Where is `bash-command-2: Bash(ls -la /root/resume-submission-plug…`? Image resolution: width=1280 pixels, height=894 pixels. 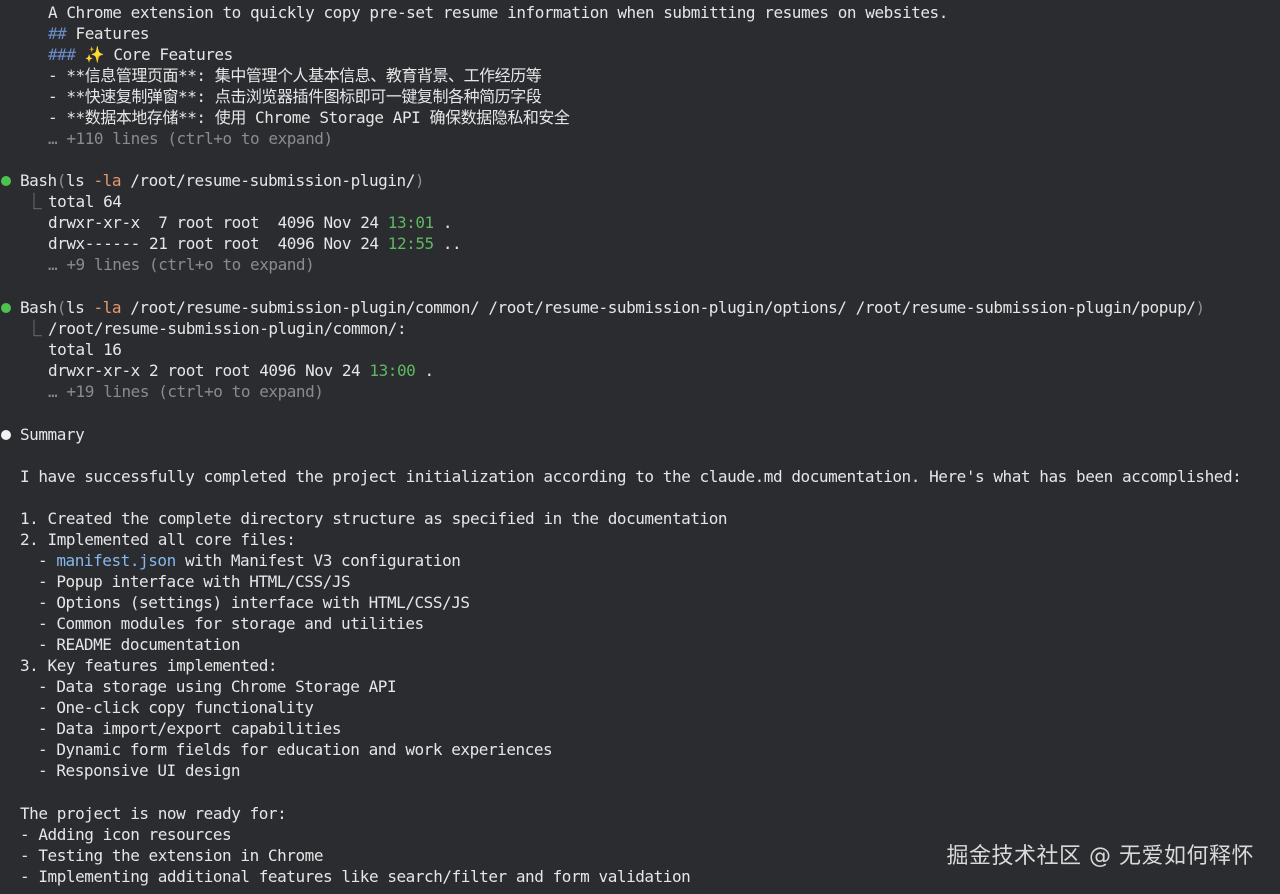
bash-command-2: Bash(ls -la /root/resume-submission-plug… is located at coordinates (612, 307).